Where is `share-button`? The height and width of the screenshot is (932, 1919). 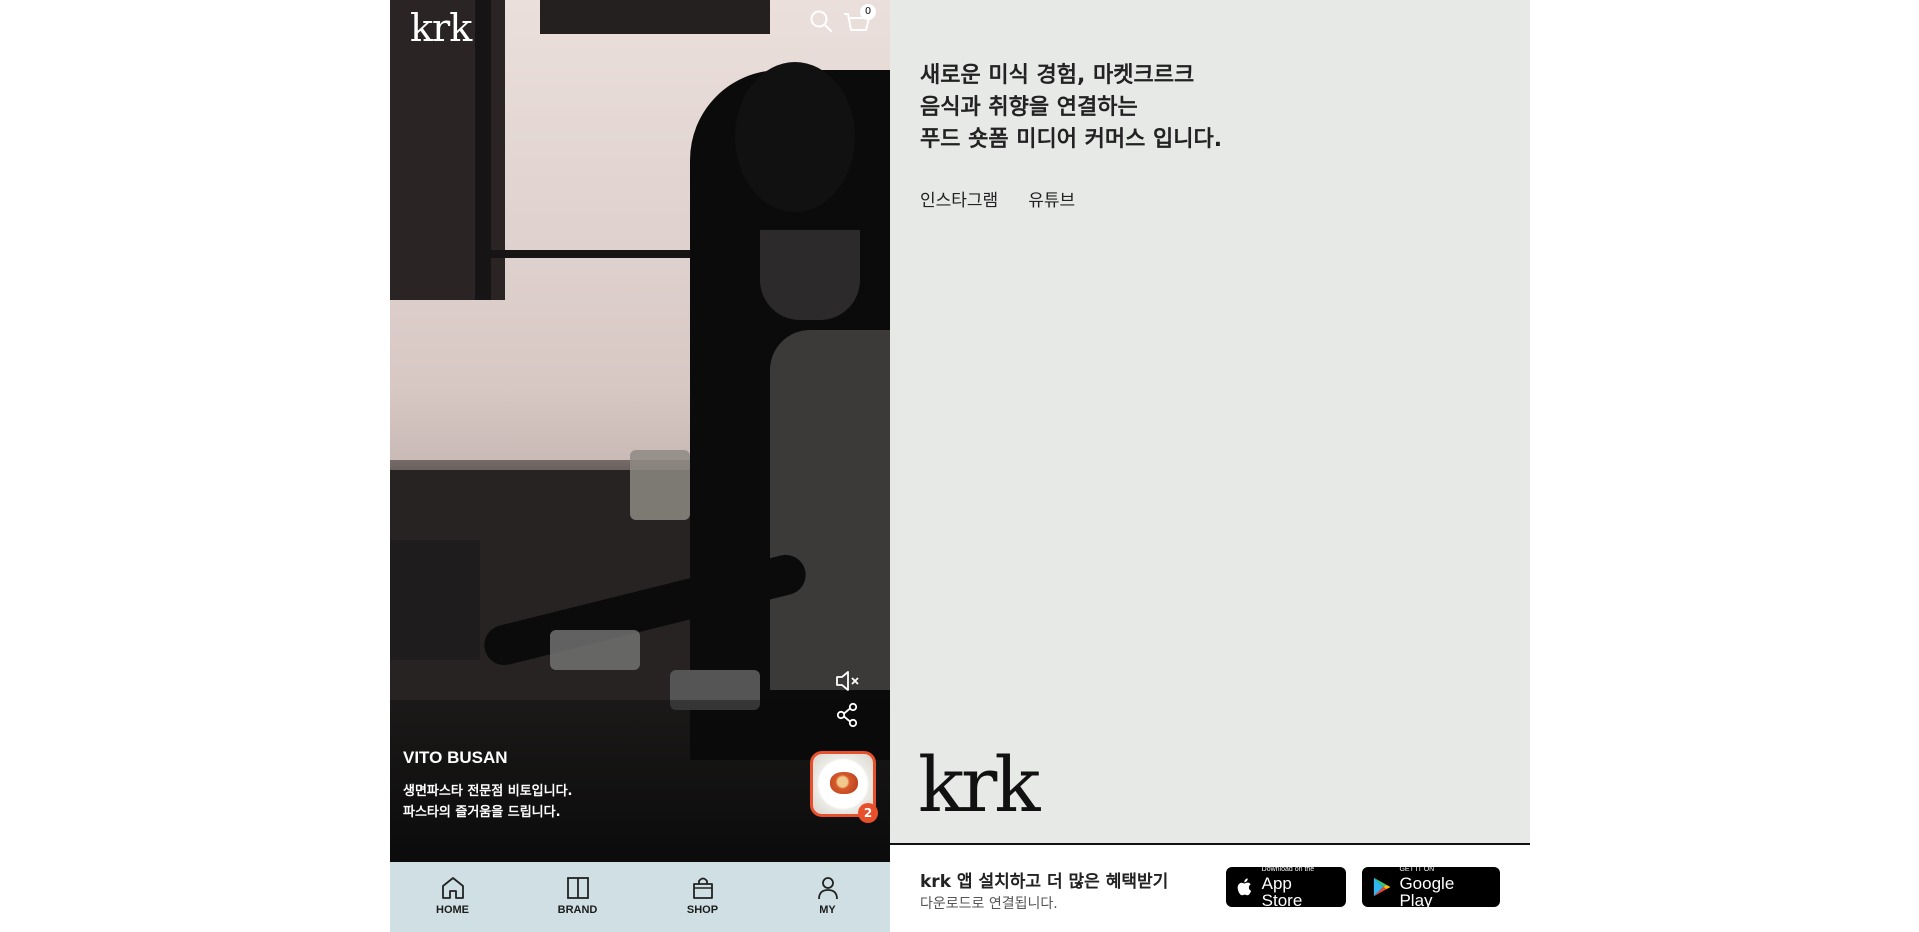
share-button is located at coordinates (847, 715).